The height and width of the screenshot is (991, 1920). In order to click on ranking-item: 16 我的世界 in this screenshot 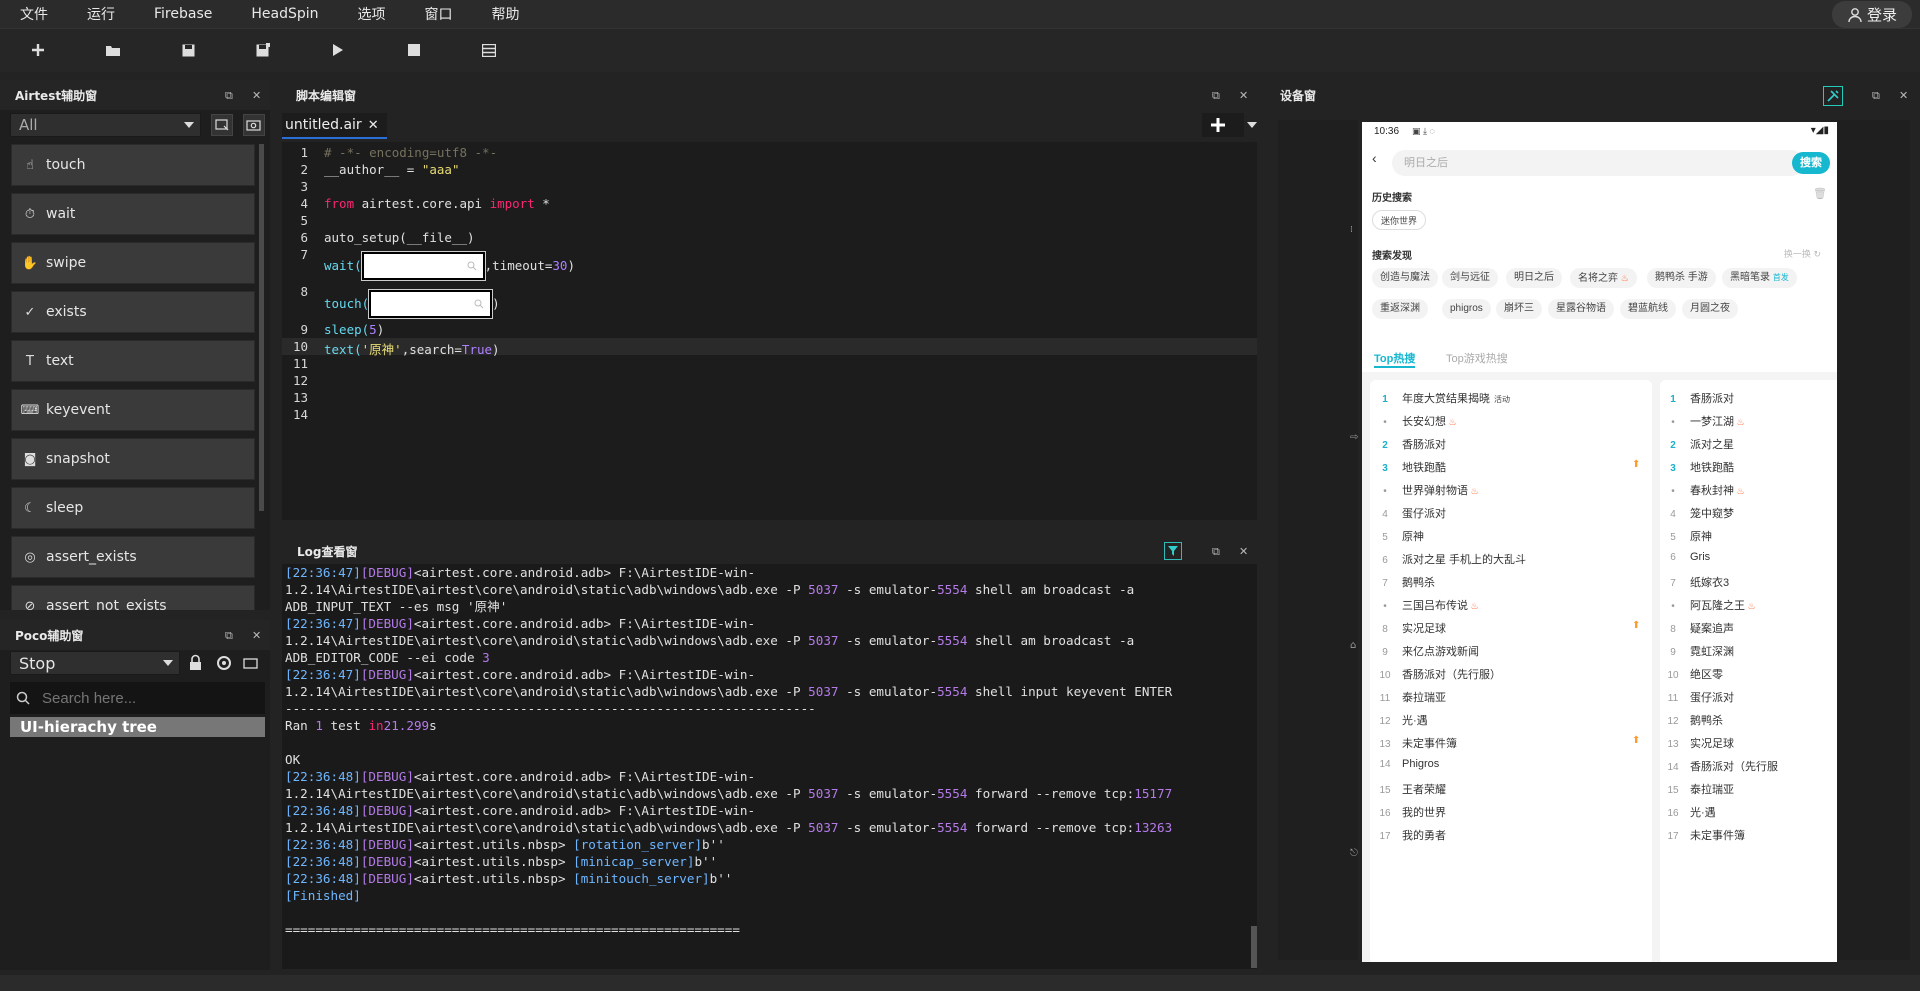, I will do `click(1412, 812)`.